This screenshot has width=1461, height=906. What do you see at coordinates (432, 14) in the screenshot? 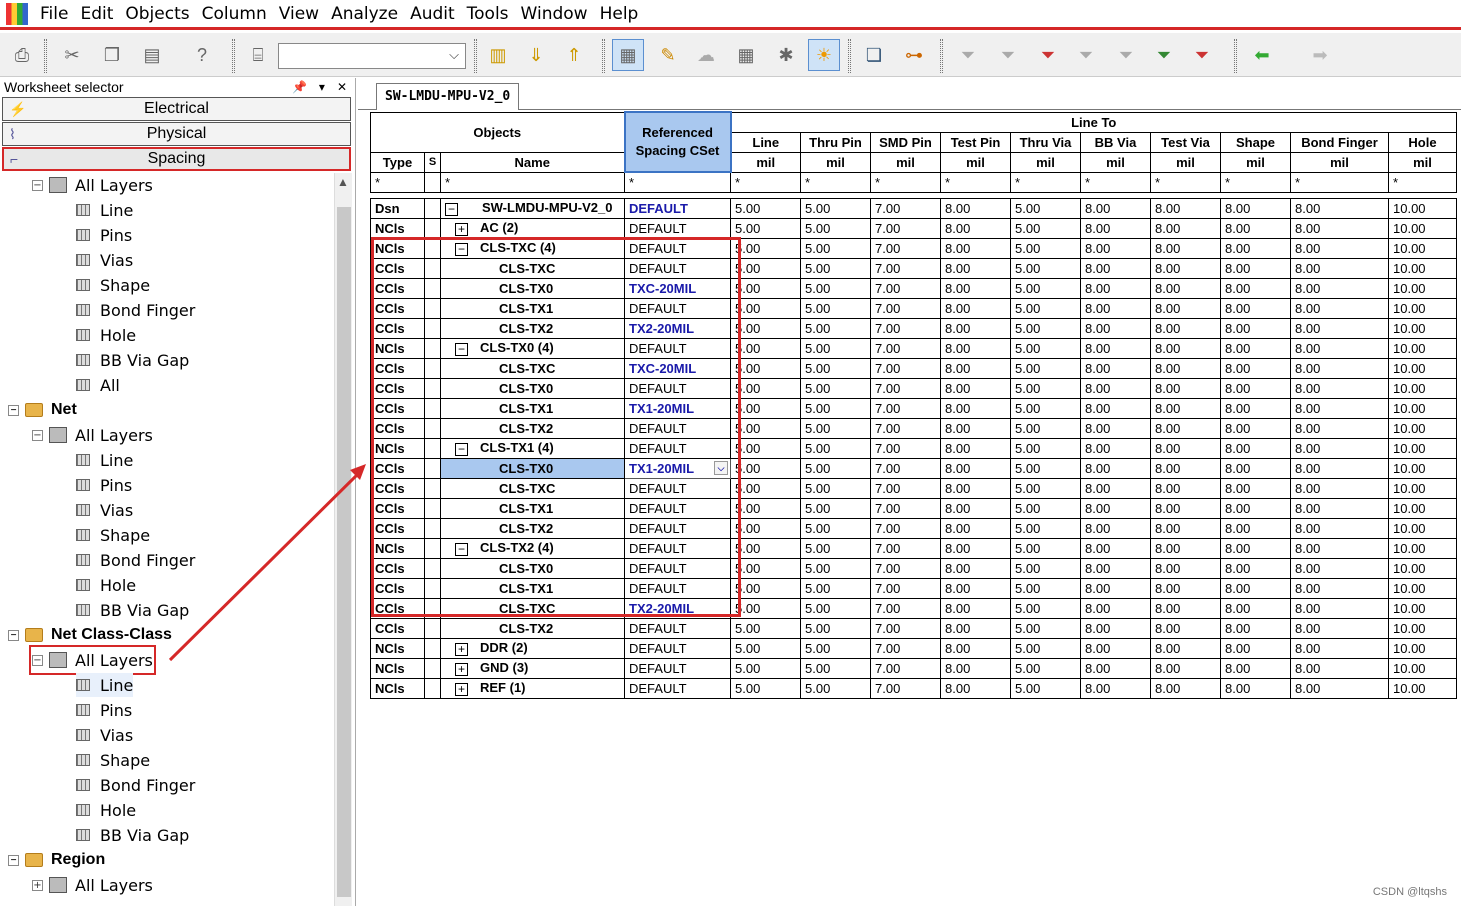
I see `menu-audit: Audit` at bounding box center [432, 14].